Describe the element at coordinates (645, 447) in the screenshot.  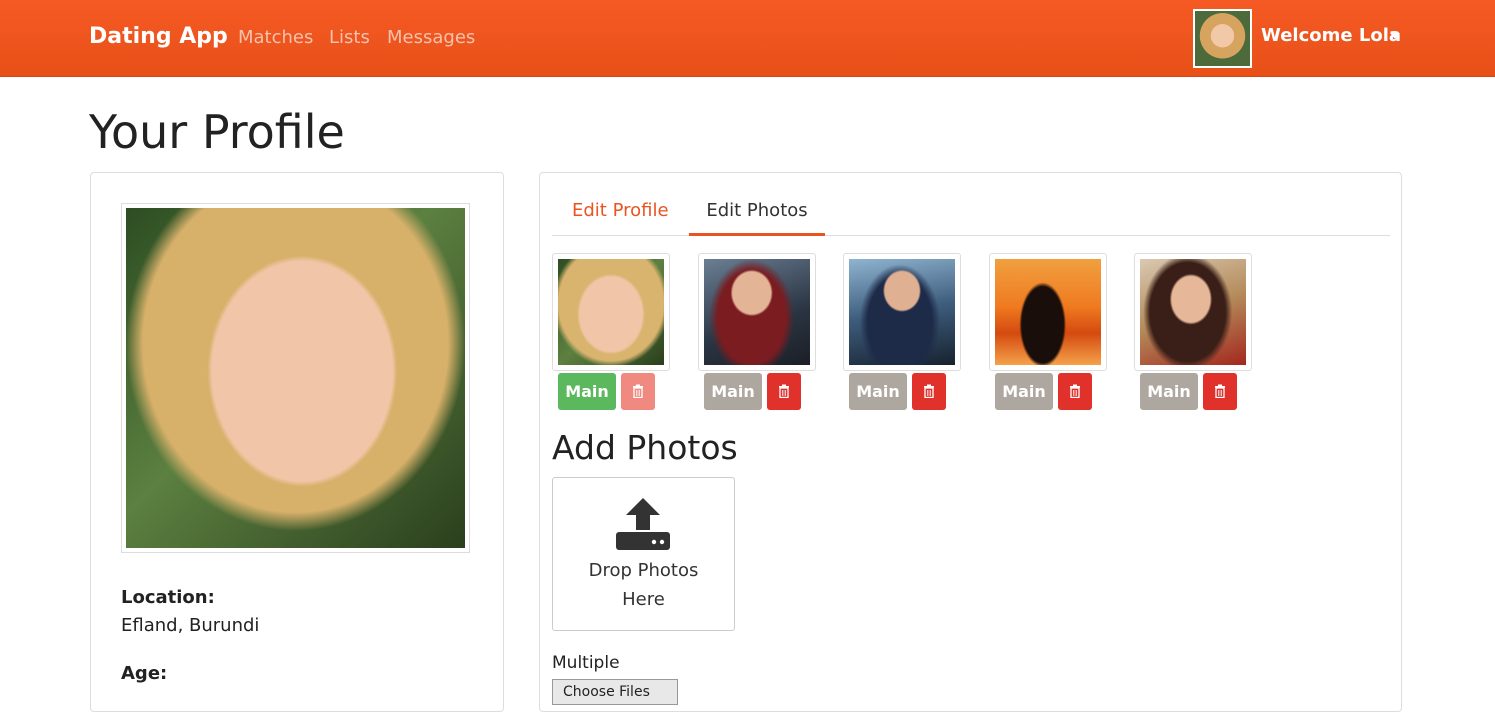
I see `add-photos-heading: Add Photos` at that location.